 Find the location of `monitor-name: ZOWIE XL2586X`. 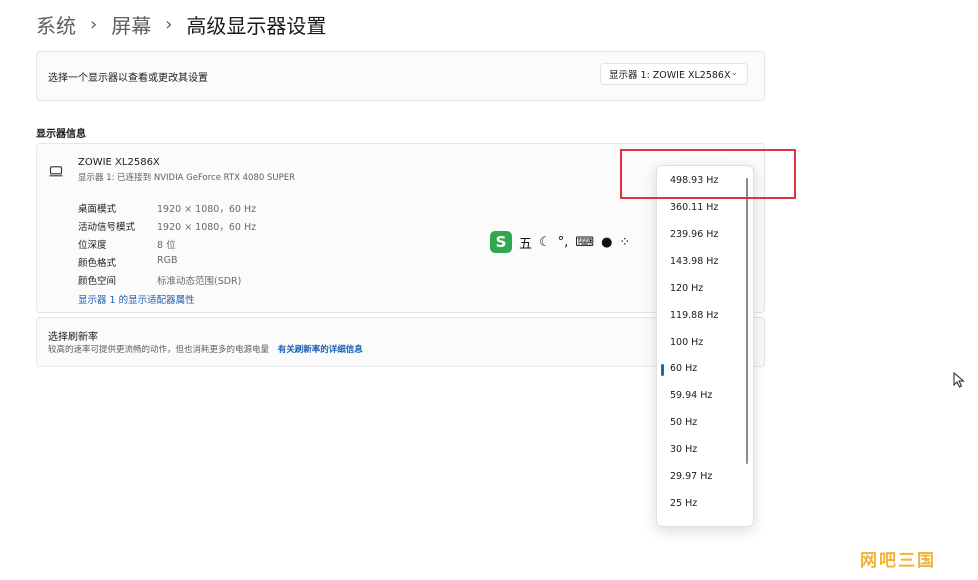

monitor-name: ZOWIE XL2586X is located at coordinates (119, 162).